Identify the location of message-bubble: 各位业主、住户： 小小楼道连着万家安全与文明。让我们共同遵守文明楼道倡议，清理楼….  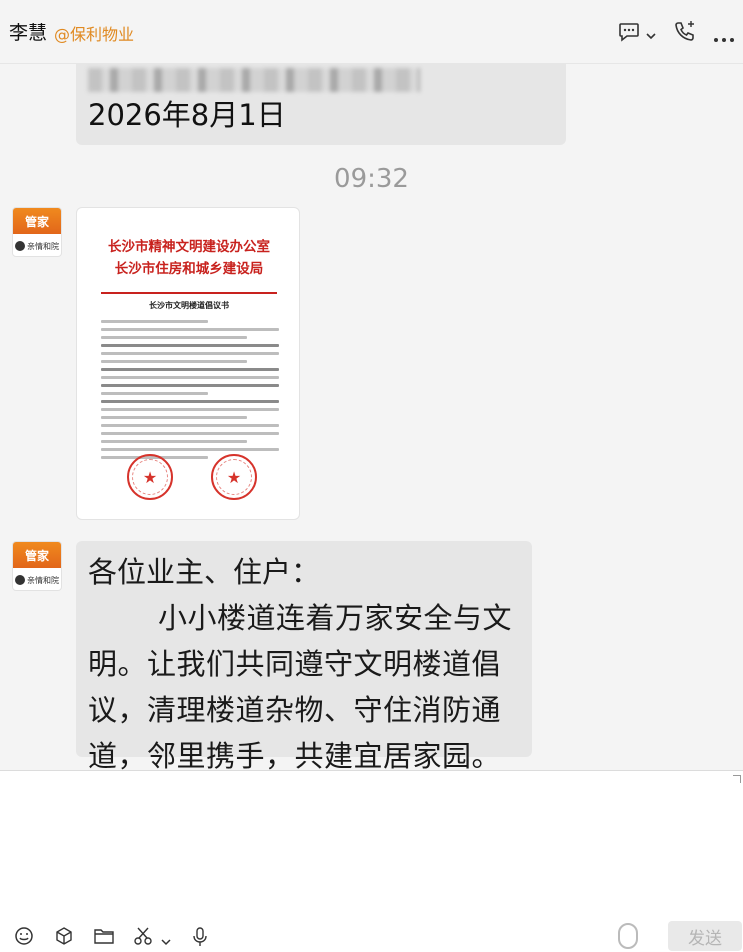
(304, 655).